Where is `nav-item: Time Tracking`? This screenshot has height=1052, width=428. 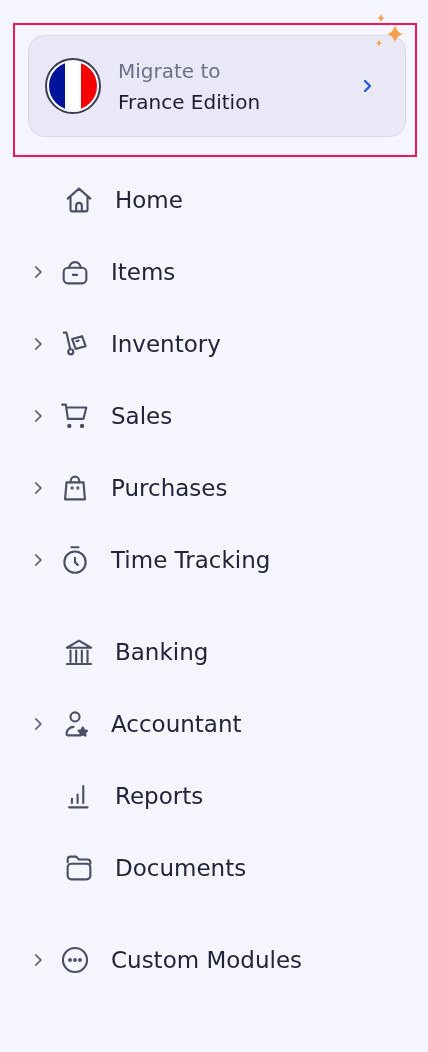 nav-item: Time Tracking is located at coordinates (214, 560).